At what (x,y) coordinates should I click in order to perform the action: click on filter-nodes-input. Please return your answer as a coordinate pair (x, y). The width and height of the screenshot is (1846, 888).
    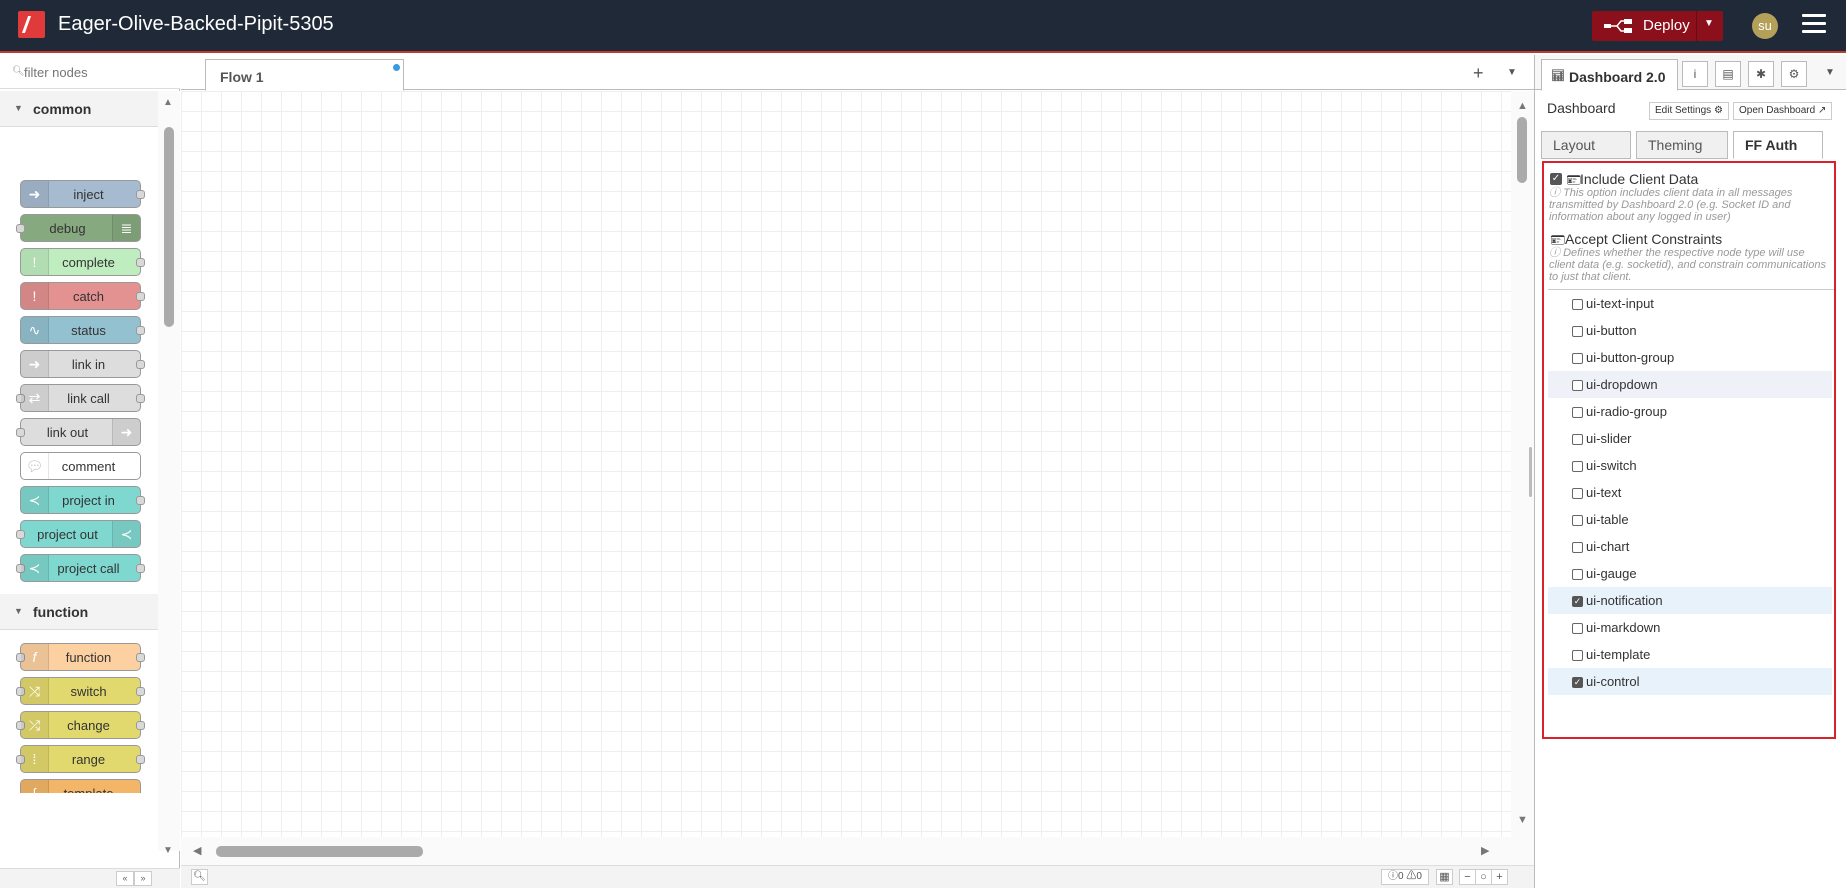
    Looking at the image, I should click on (94, 72).